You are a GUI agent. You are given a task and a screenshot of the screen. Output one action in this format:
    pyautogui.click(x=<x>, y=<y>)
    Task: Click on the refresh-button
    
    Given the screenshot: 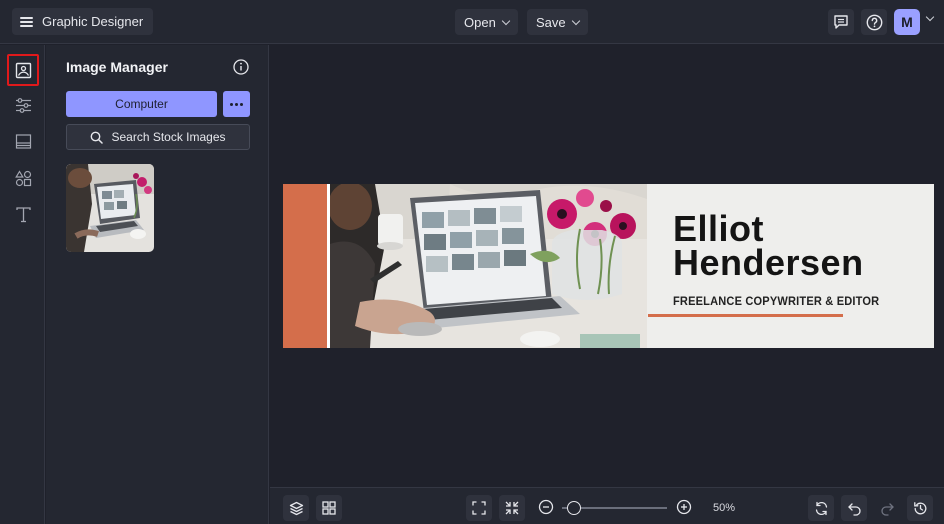 What is the action you would take?
    pyautogui.click(x=821, y=508)
    